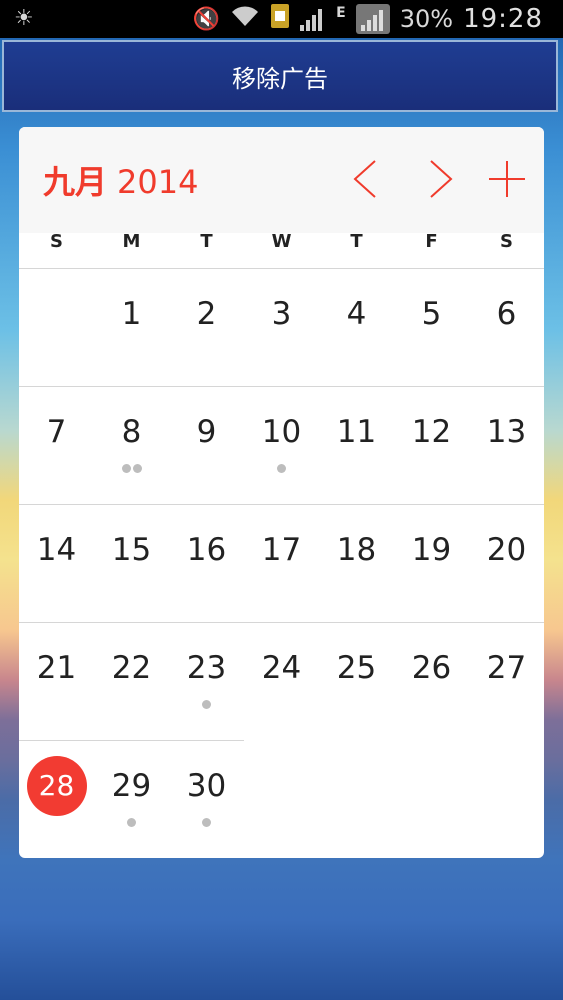  Describe the element at coordinates (431, 314) in the screenshot. I see `day-number: 5` at that location.